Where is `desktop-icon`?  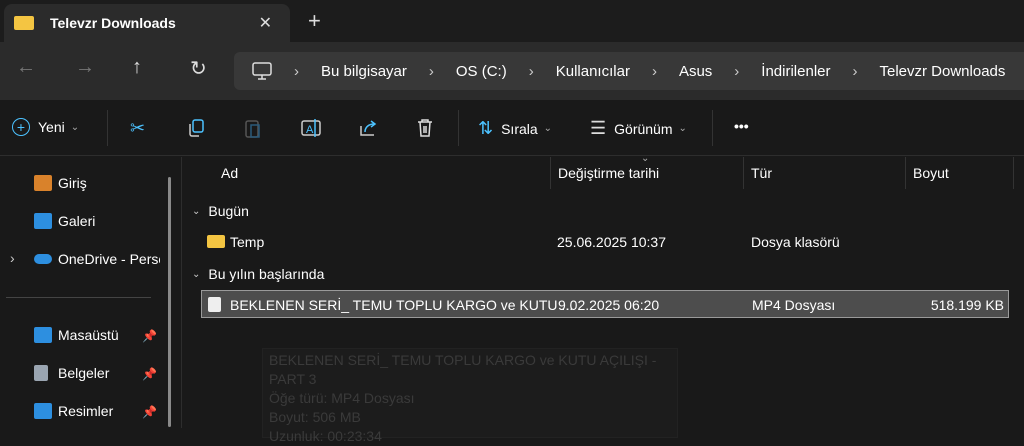
desktop-icon is located at coordinates (43, 335).